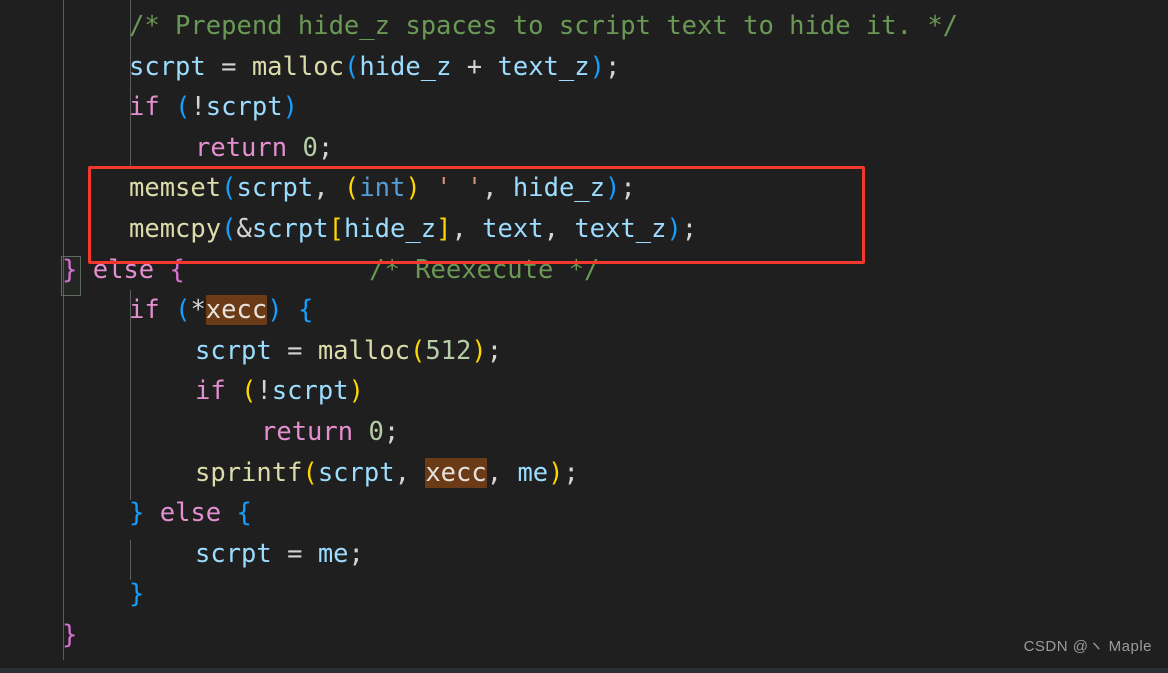 The height and width of the screenshot is (673, 1168). Describe the element at coordinates (474, 66) in the screenshot. I see `code-token: +` at that location.